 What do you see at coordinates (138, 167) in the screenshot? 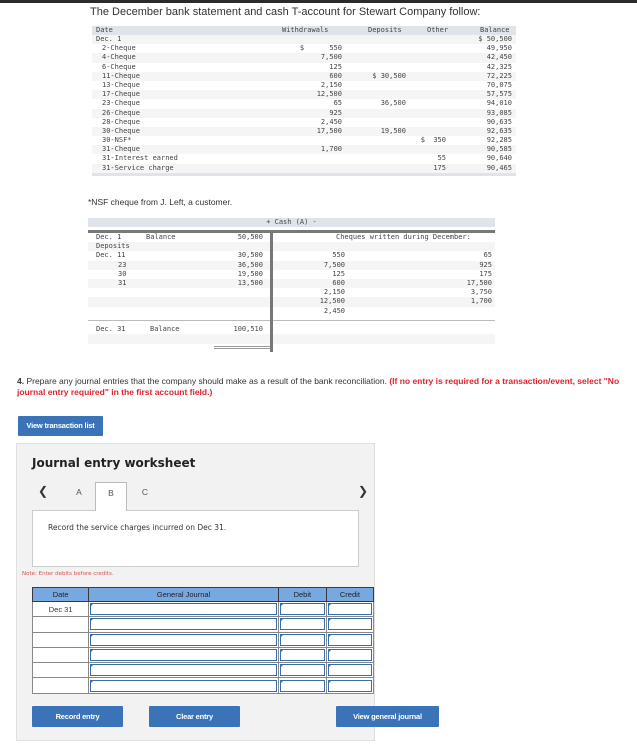
I see `row-date: 31-Service charge` at bounding box center [138, 167].